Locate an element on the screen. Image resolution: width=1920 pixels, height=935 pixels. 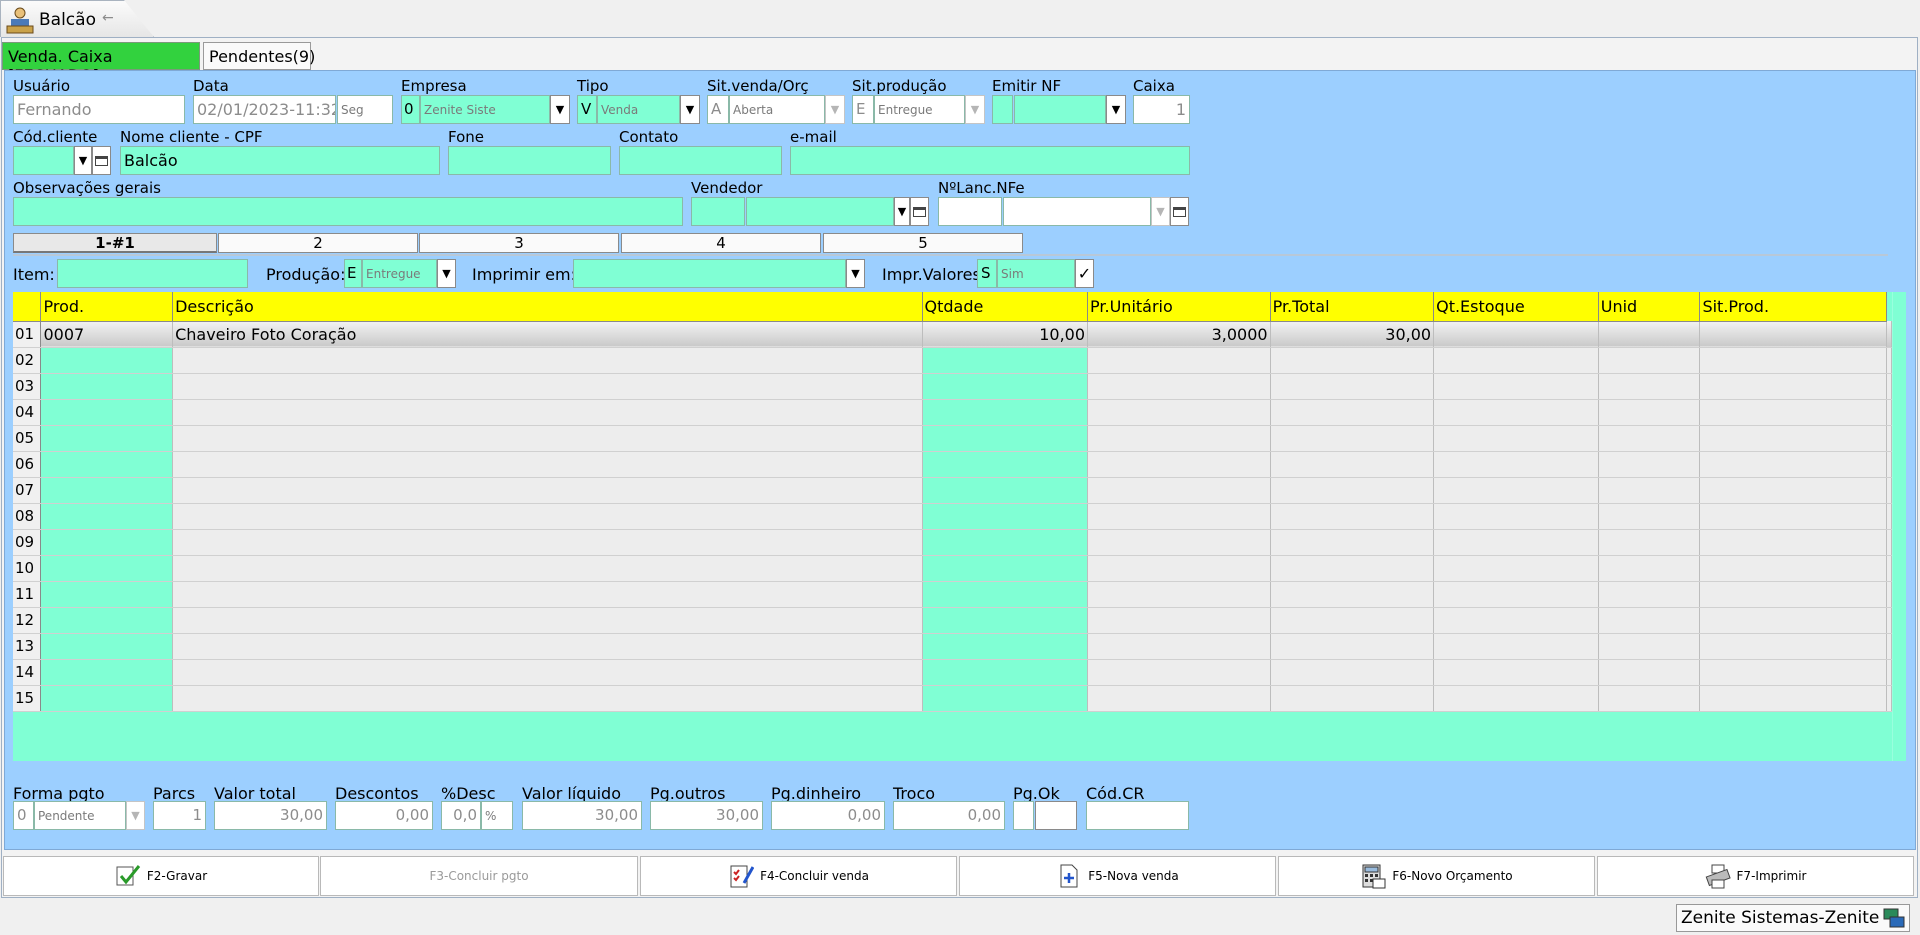
subtab-3: 3 is located at coordinates (519, 243).